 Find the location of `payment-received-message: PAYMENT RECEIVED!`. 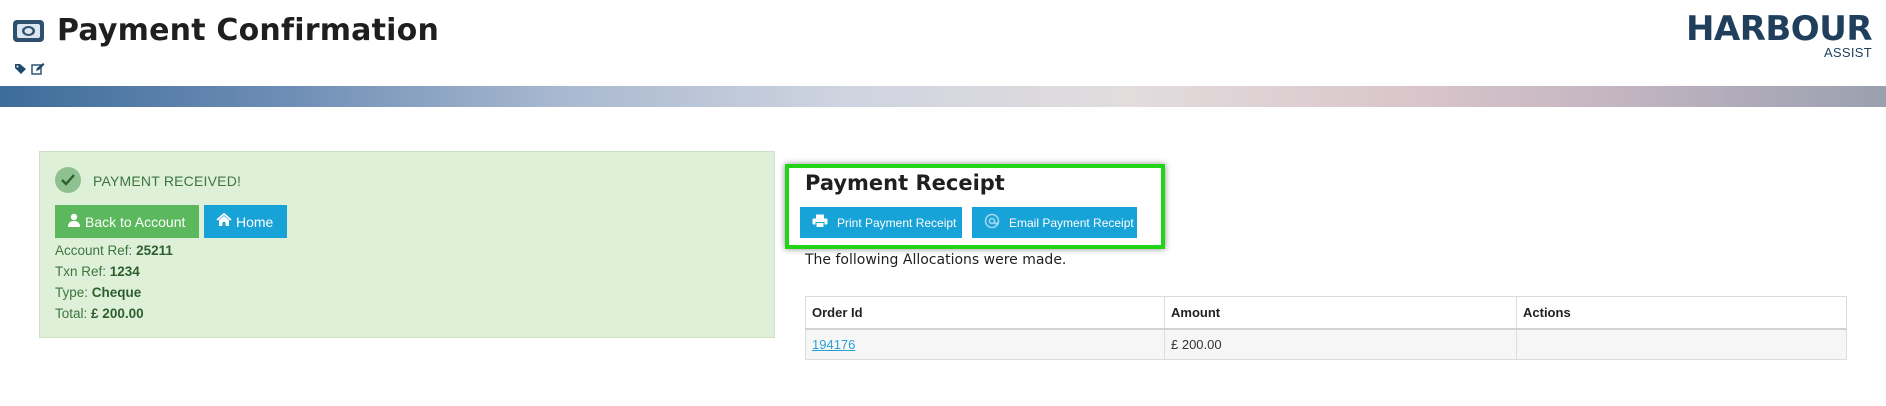

payment-received-message: PAYMENT RECEIVED! is located at coordinates (167, 181).